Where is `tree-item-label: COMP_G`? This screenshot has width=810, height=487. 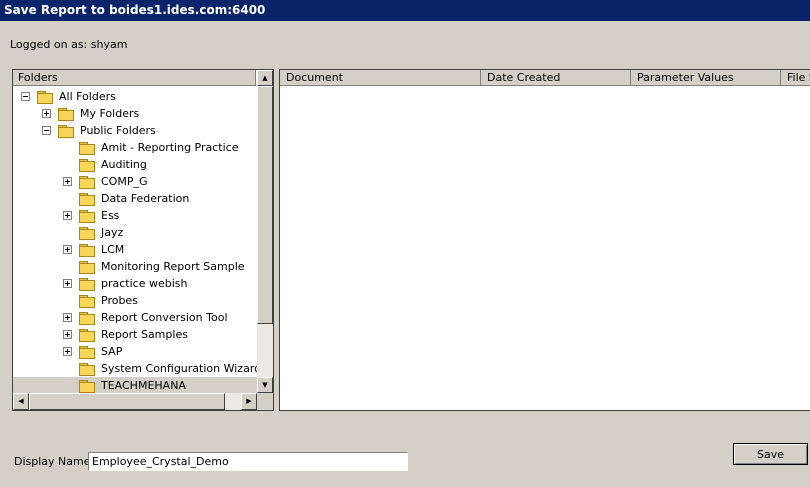
tree-item-label: COMP_G is located at coordinates (124, 181).